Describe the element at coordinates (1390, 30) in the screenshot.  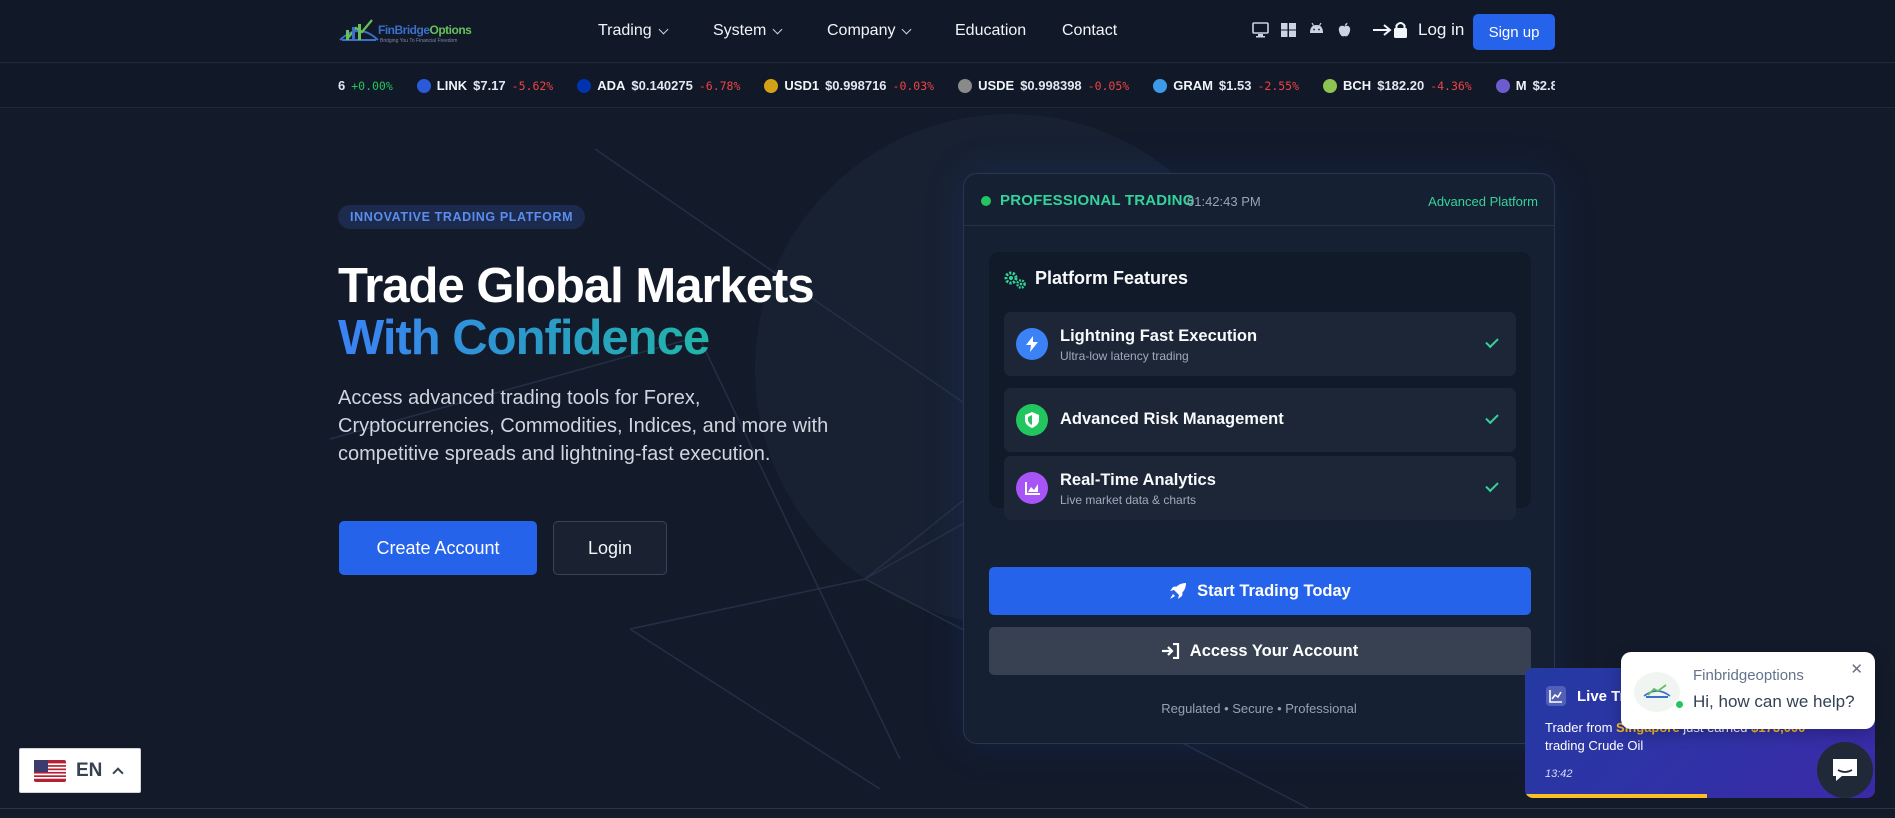
I see `login-lock-icon` at that location.